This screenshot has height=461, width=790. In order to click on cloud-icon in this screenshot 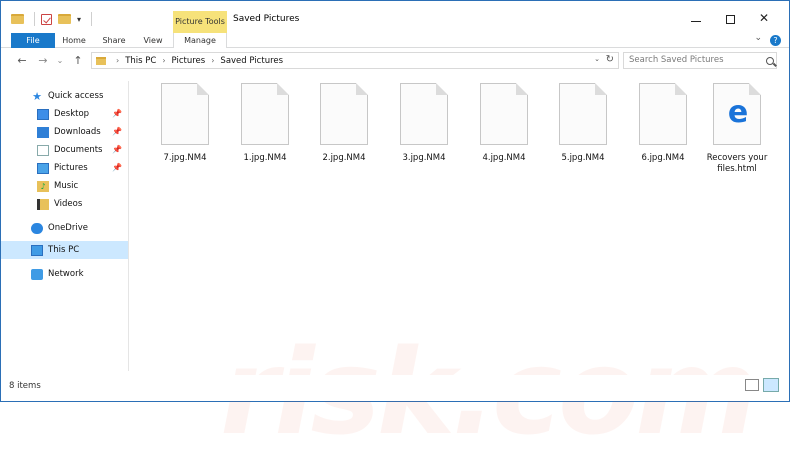, I will do `click(37, 228)`.